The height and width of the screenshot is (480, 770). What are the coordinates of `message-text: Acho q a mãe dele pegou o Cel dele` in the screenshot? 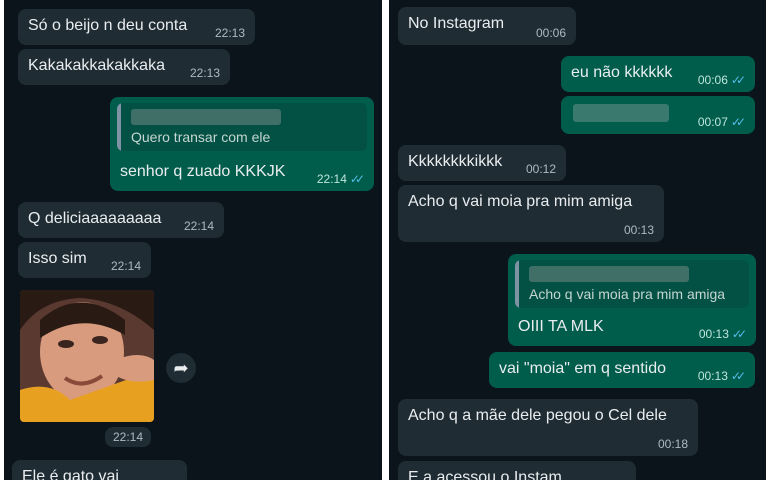 It's located at (537, 415).